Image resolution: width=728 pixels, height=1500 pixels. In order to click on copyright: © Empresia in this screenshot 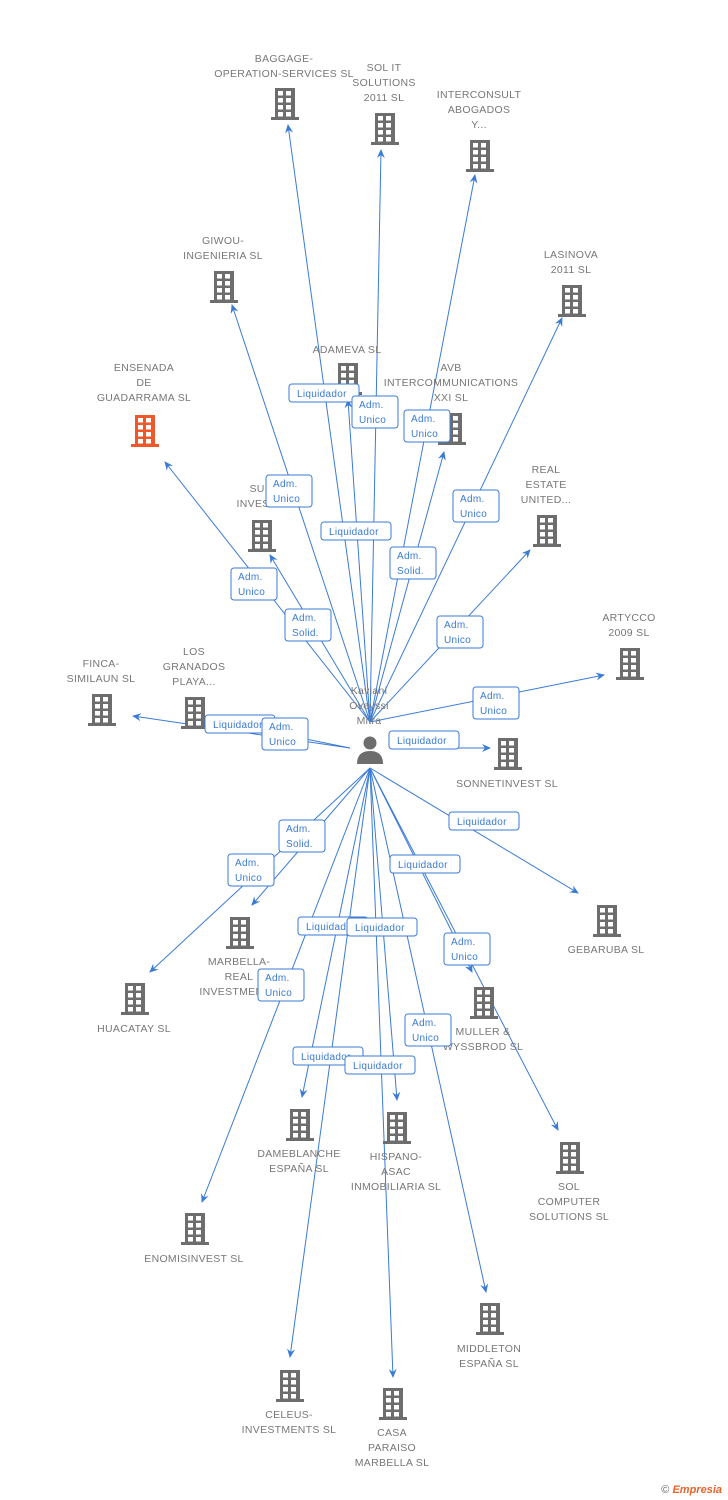, I will do `click(691, 1490)`.